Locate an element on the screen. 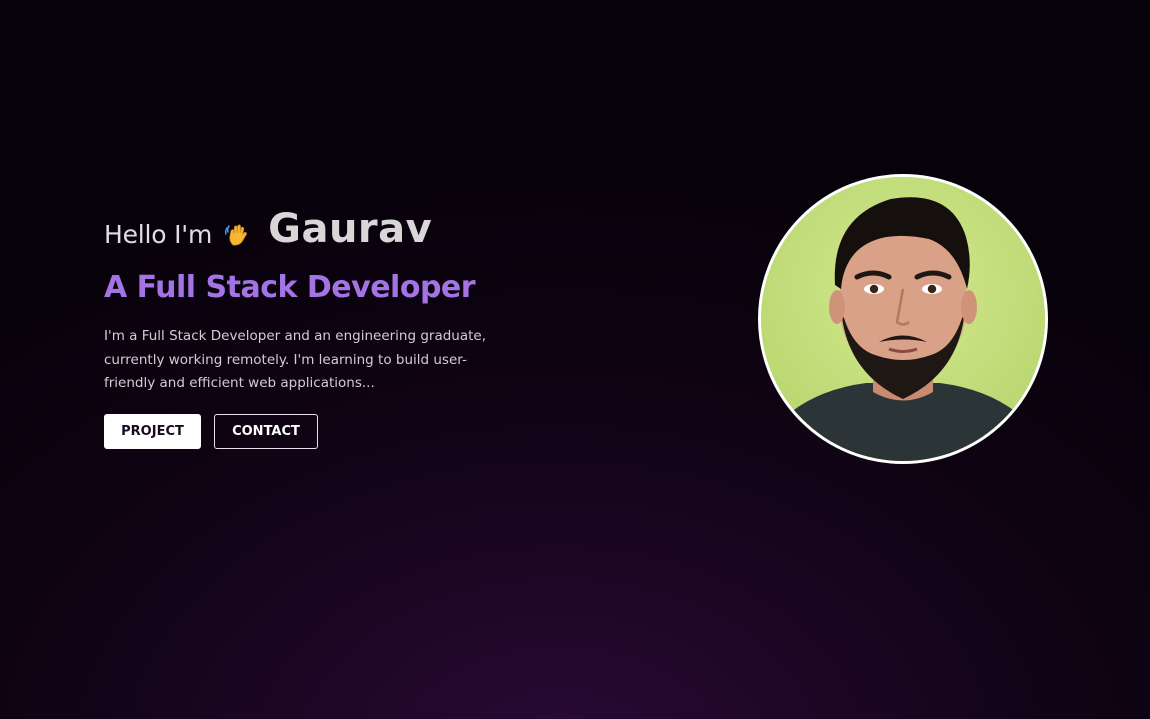 This screenshot has height=719, width=1150. greeting-text: Hello I'm is located at coordinates (158, 234).